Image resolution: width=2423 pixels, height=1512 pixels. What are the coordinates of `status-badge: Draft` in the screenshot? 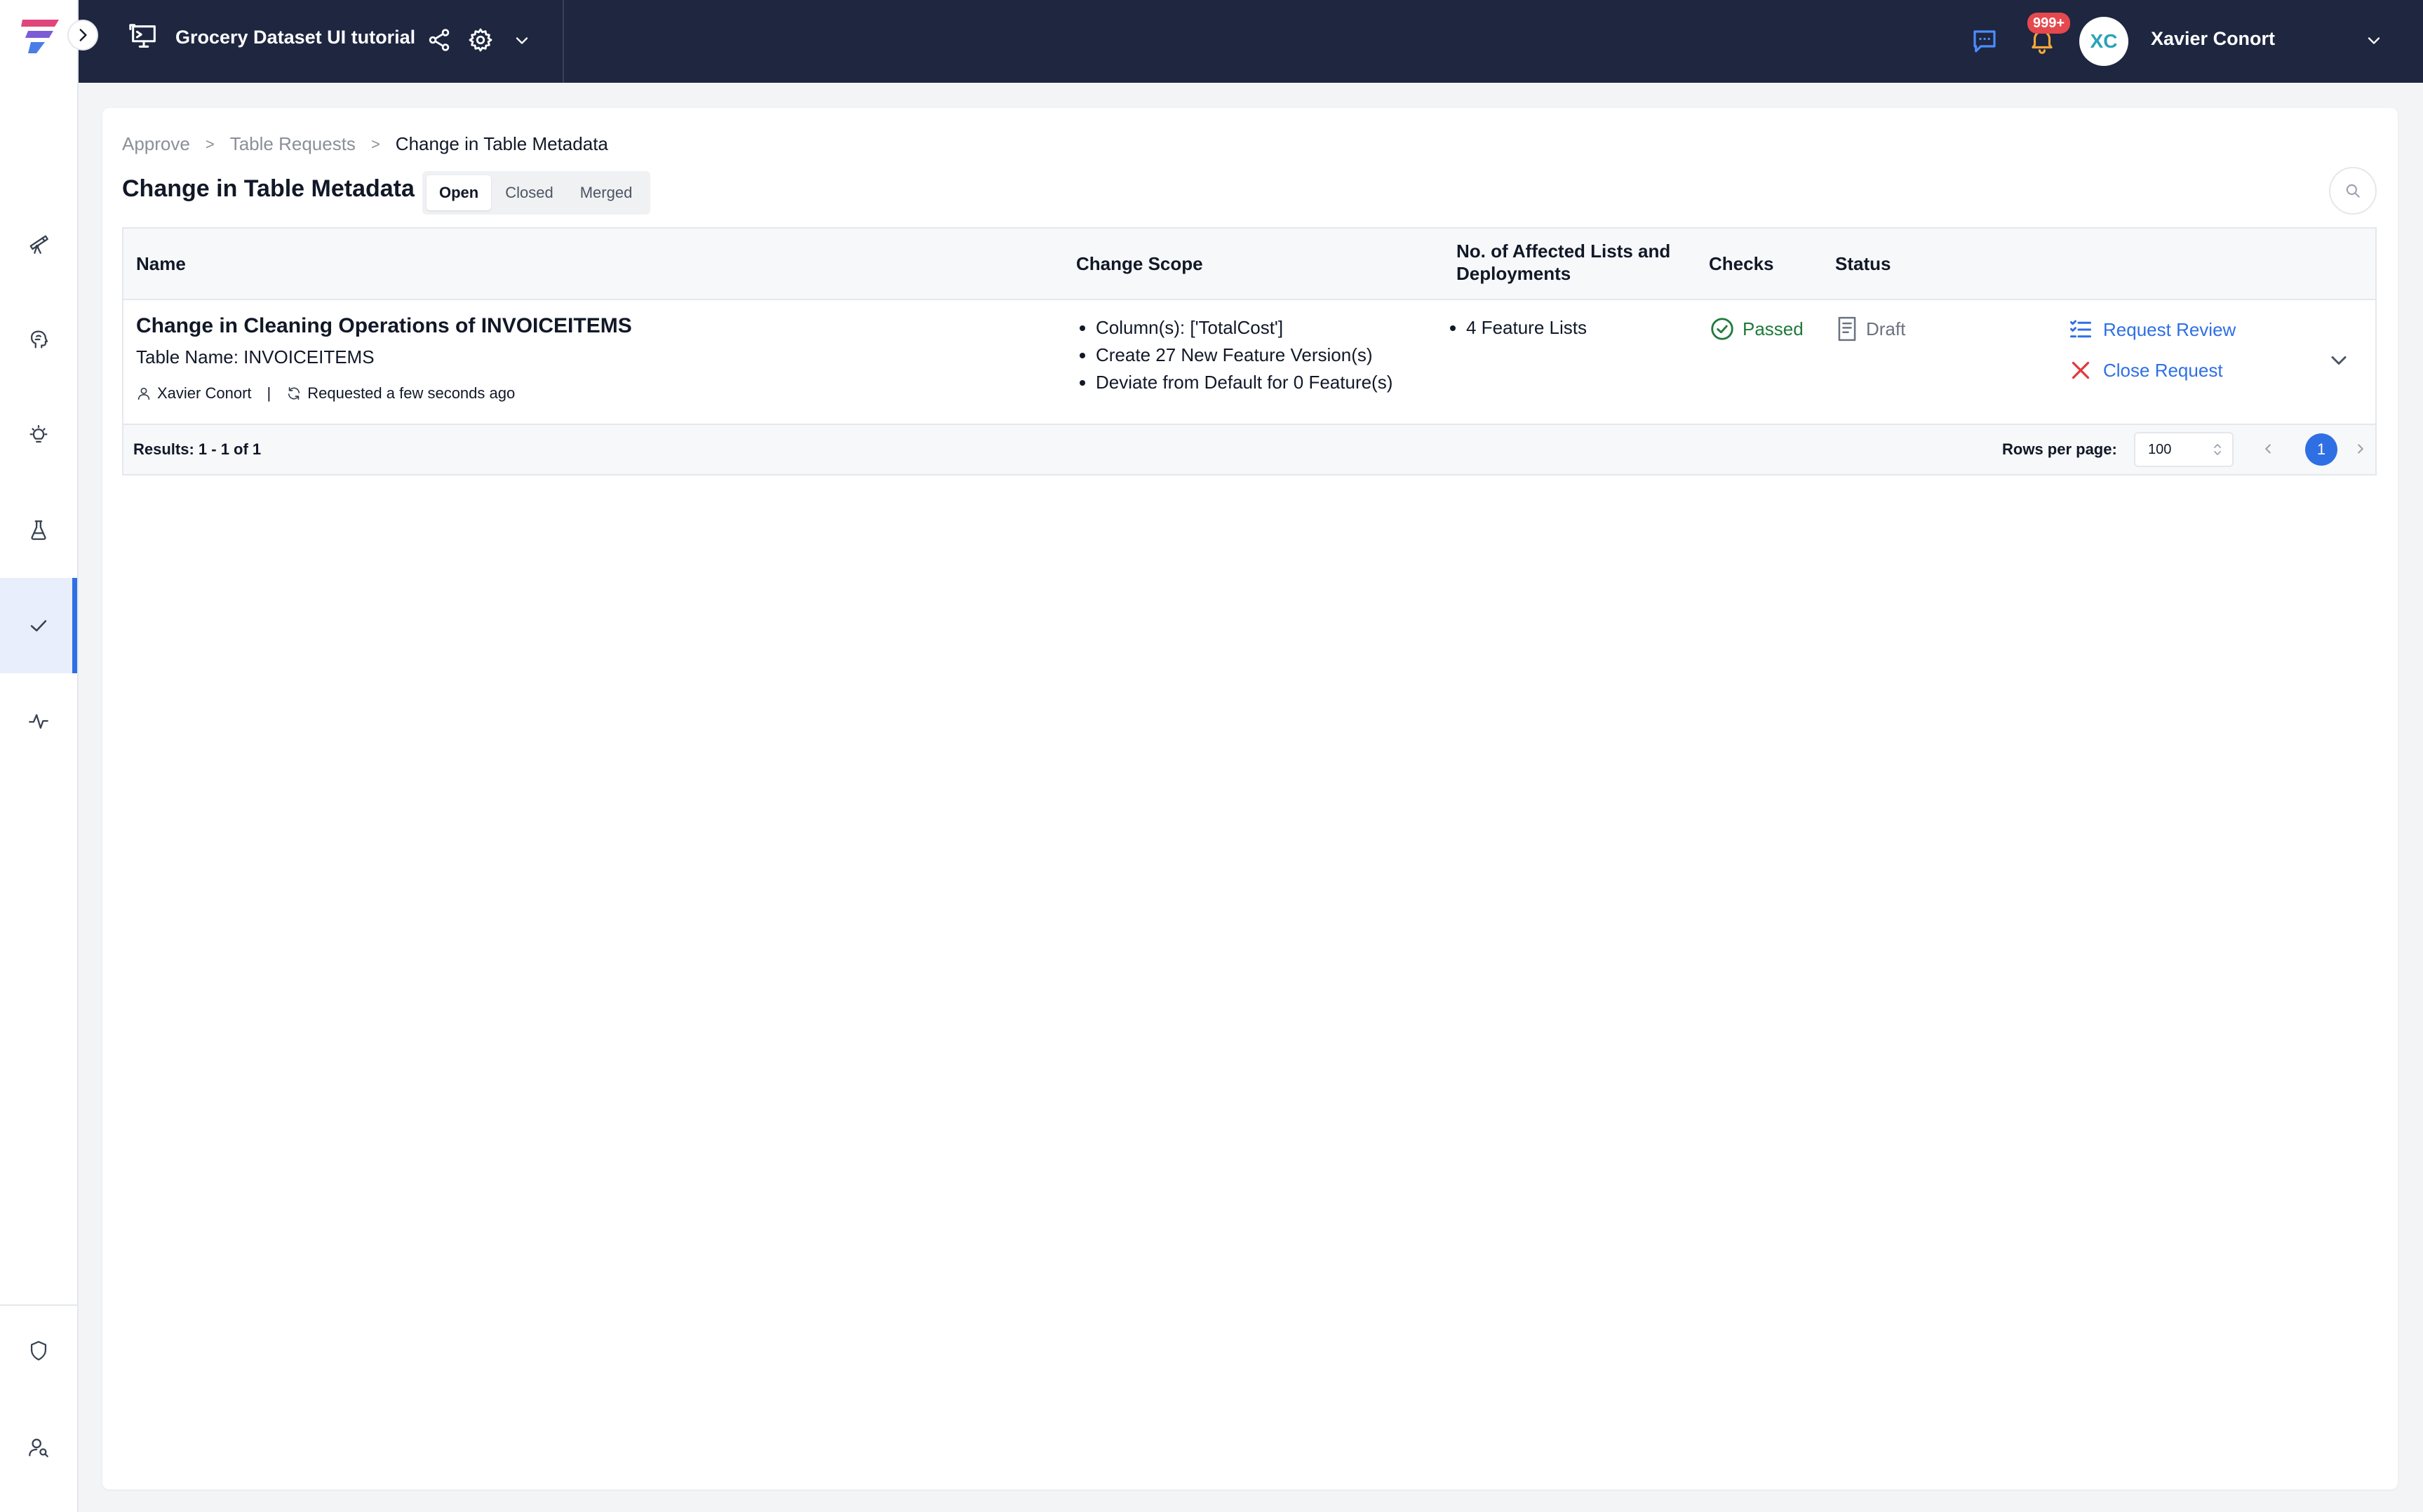 It's located at (1870, 329).